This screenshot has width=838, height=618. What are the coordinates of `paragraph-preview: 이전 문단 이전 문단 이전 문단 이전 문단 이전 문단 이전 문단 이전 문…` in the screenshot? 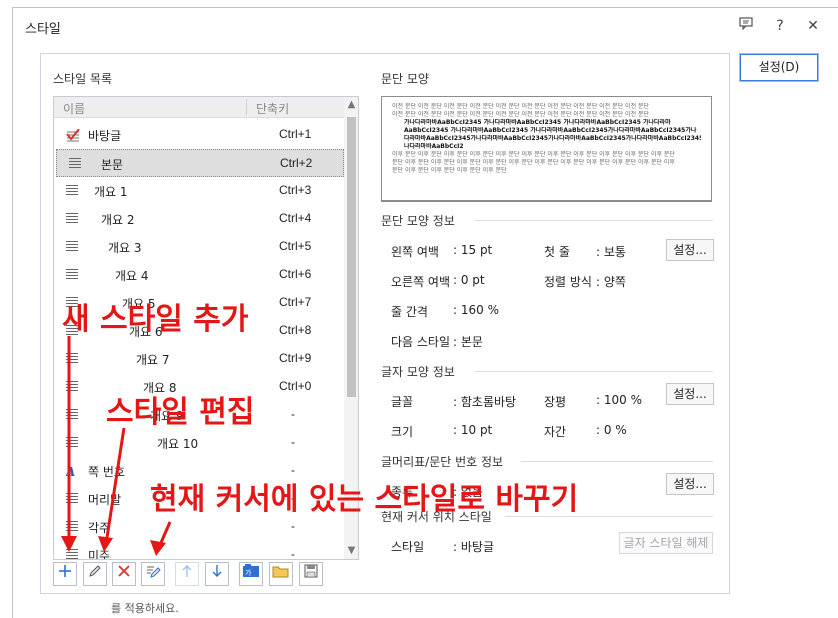 It's located at (546, 149).